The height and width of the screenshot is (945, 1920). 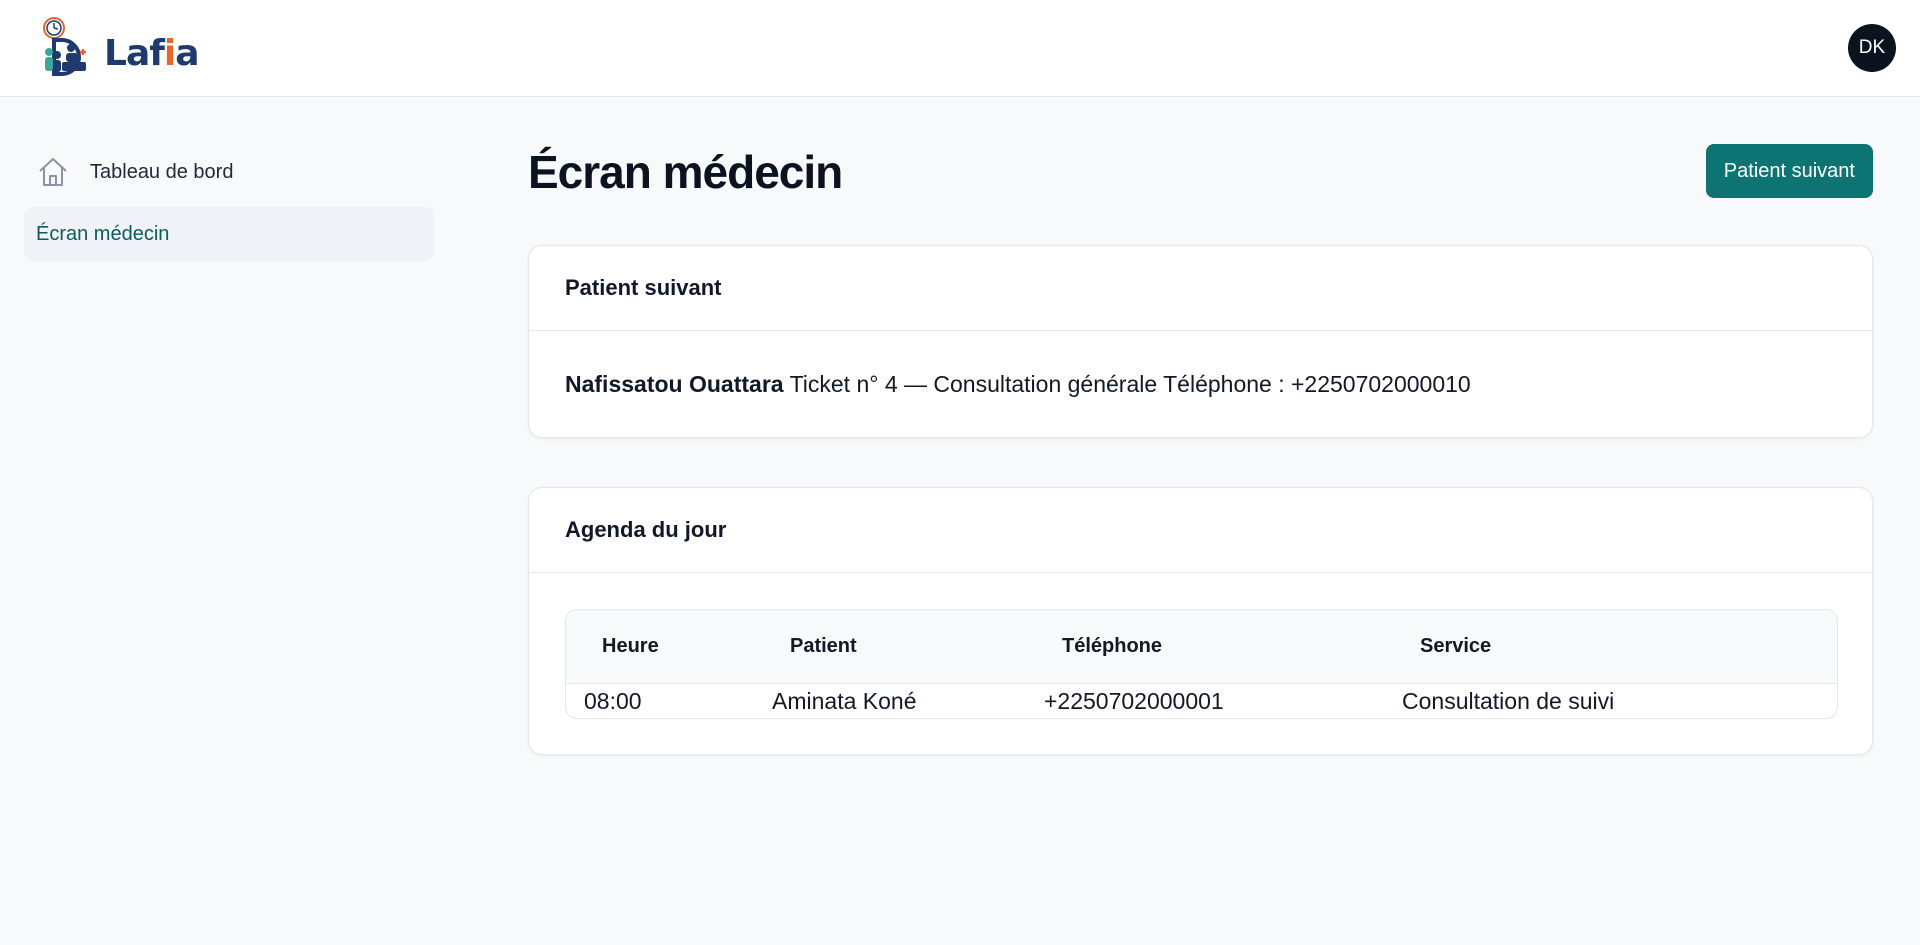 I want to click on top-bar: Lafia DK, so click(x=960, y=48).